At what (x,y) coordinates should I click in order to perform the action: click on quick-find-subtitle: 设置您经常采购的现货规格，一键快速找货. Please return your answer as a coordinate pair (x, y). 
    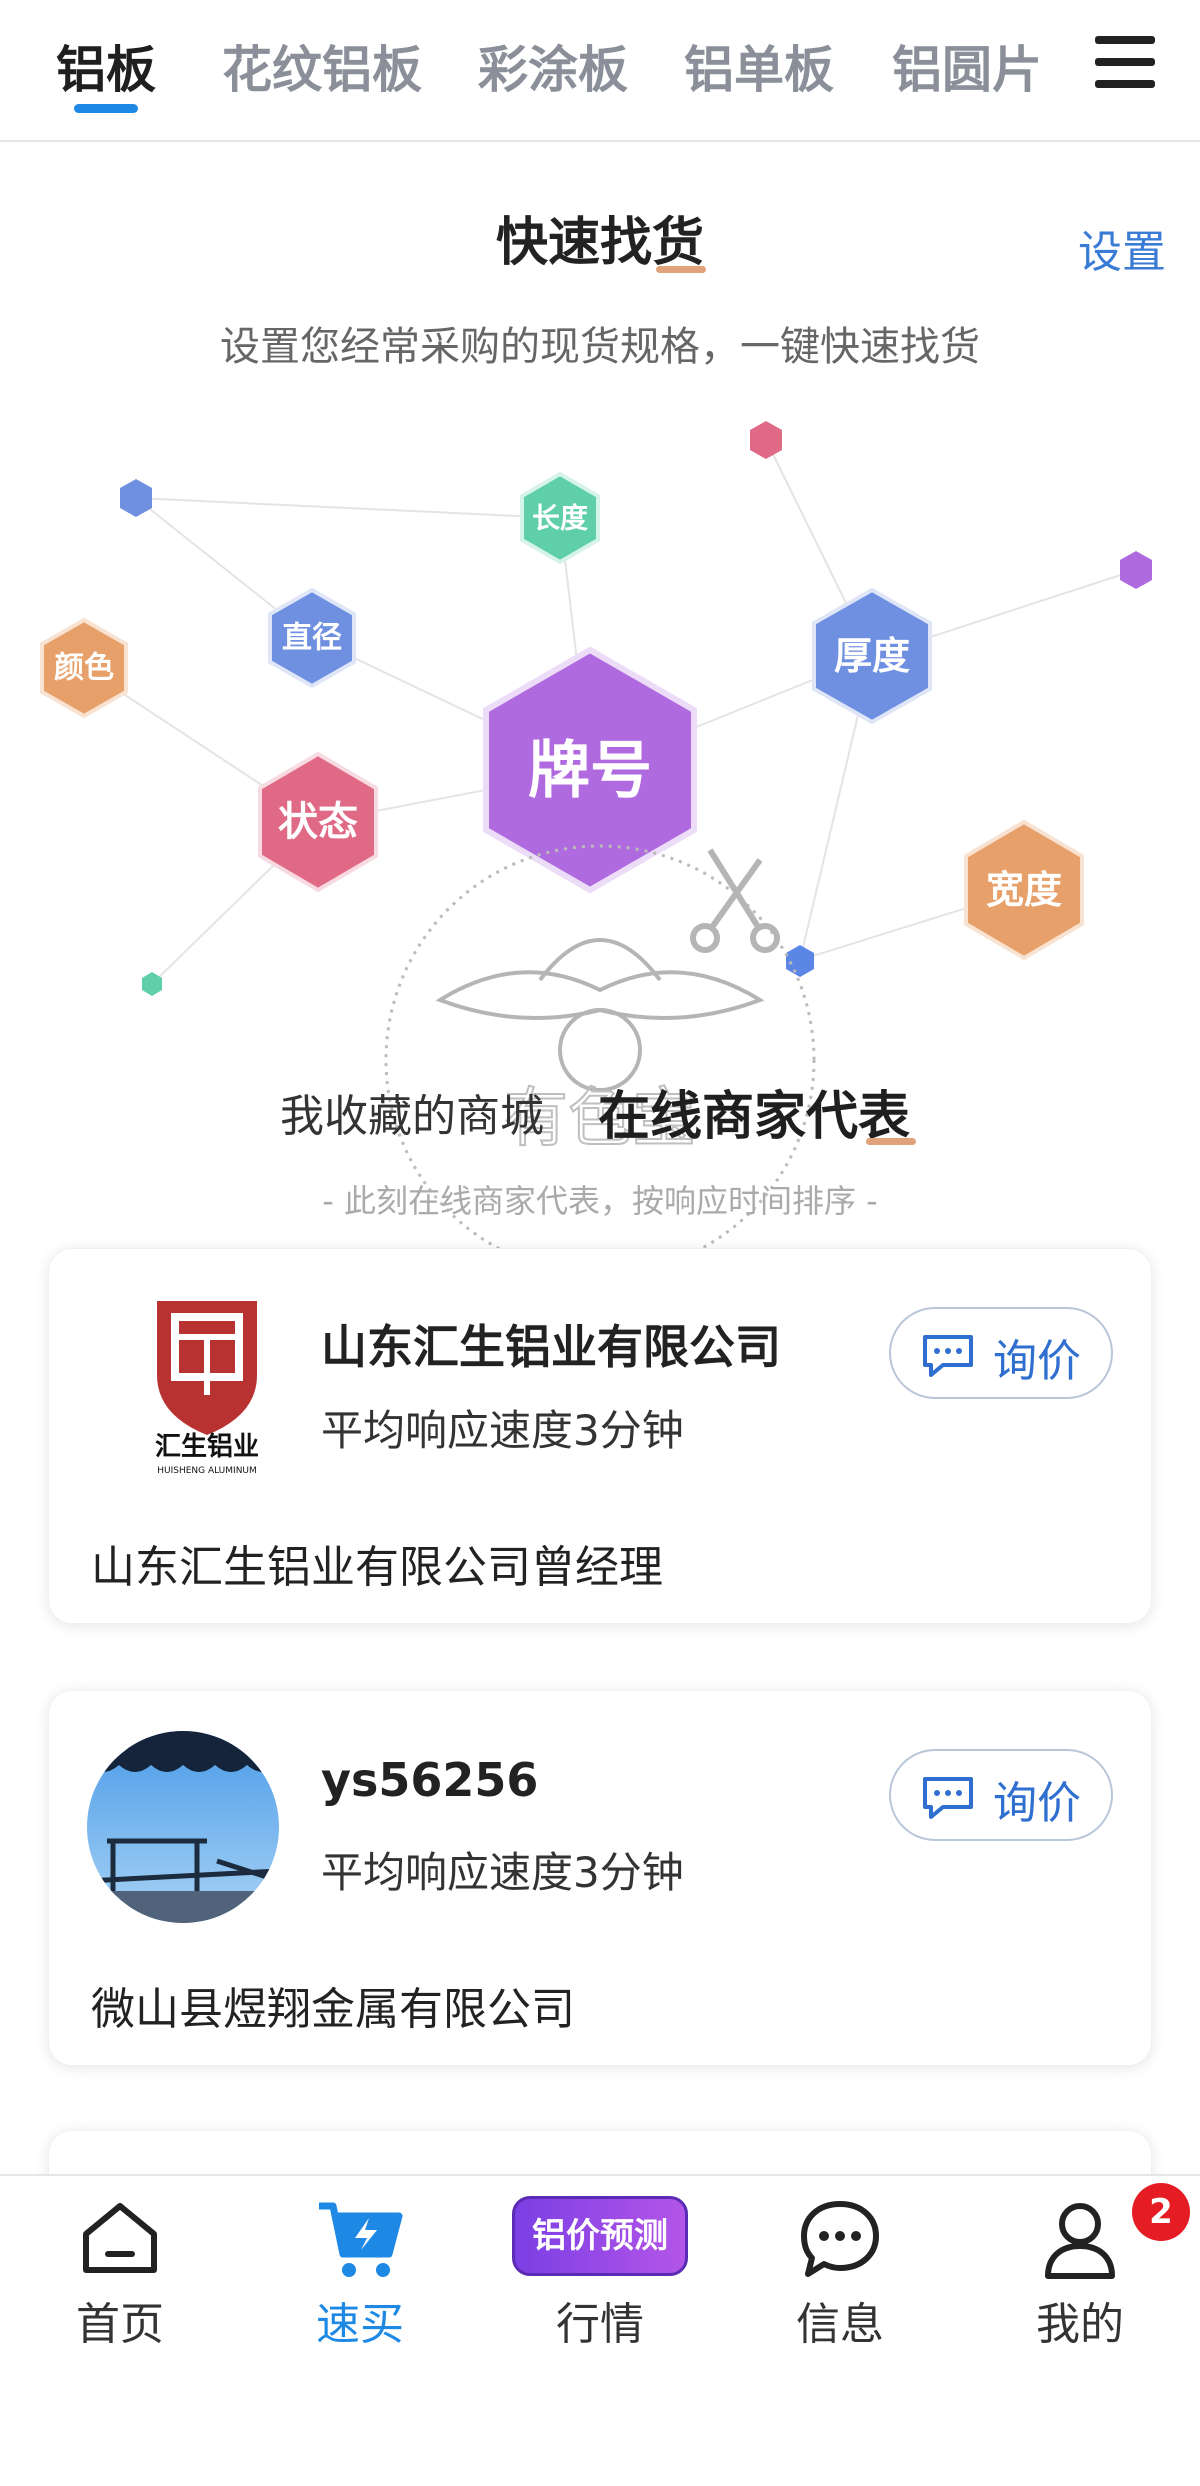
    Looking at the image, I should click on (600, 347).